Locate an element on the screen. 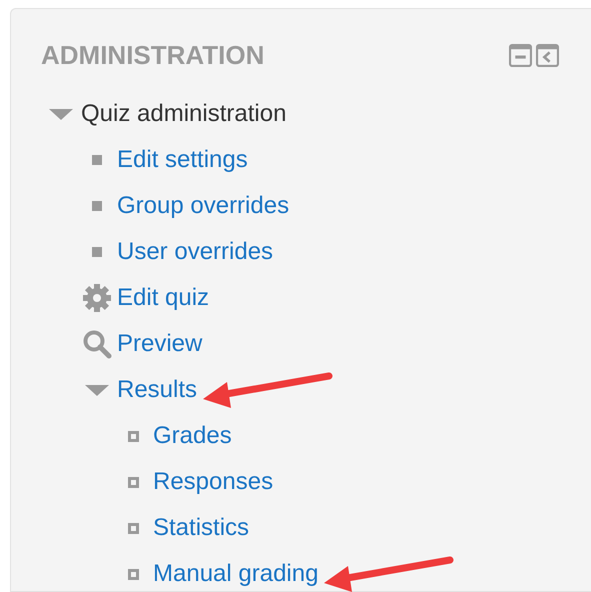 The width and height of the screenshot is (591, 592). tree-branch-label: Quiz administration is located at coordinates (183, 114).